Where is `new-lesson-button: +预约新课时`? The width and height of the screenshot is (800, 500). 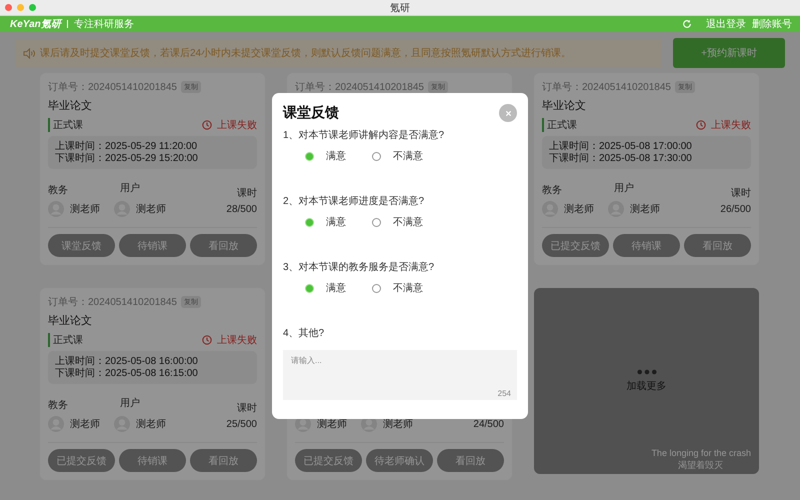
new-lesson-button: +预约新课时 is located at coordinates (729, 53).